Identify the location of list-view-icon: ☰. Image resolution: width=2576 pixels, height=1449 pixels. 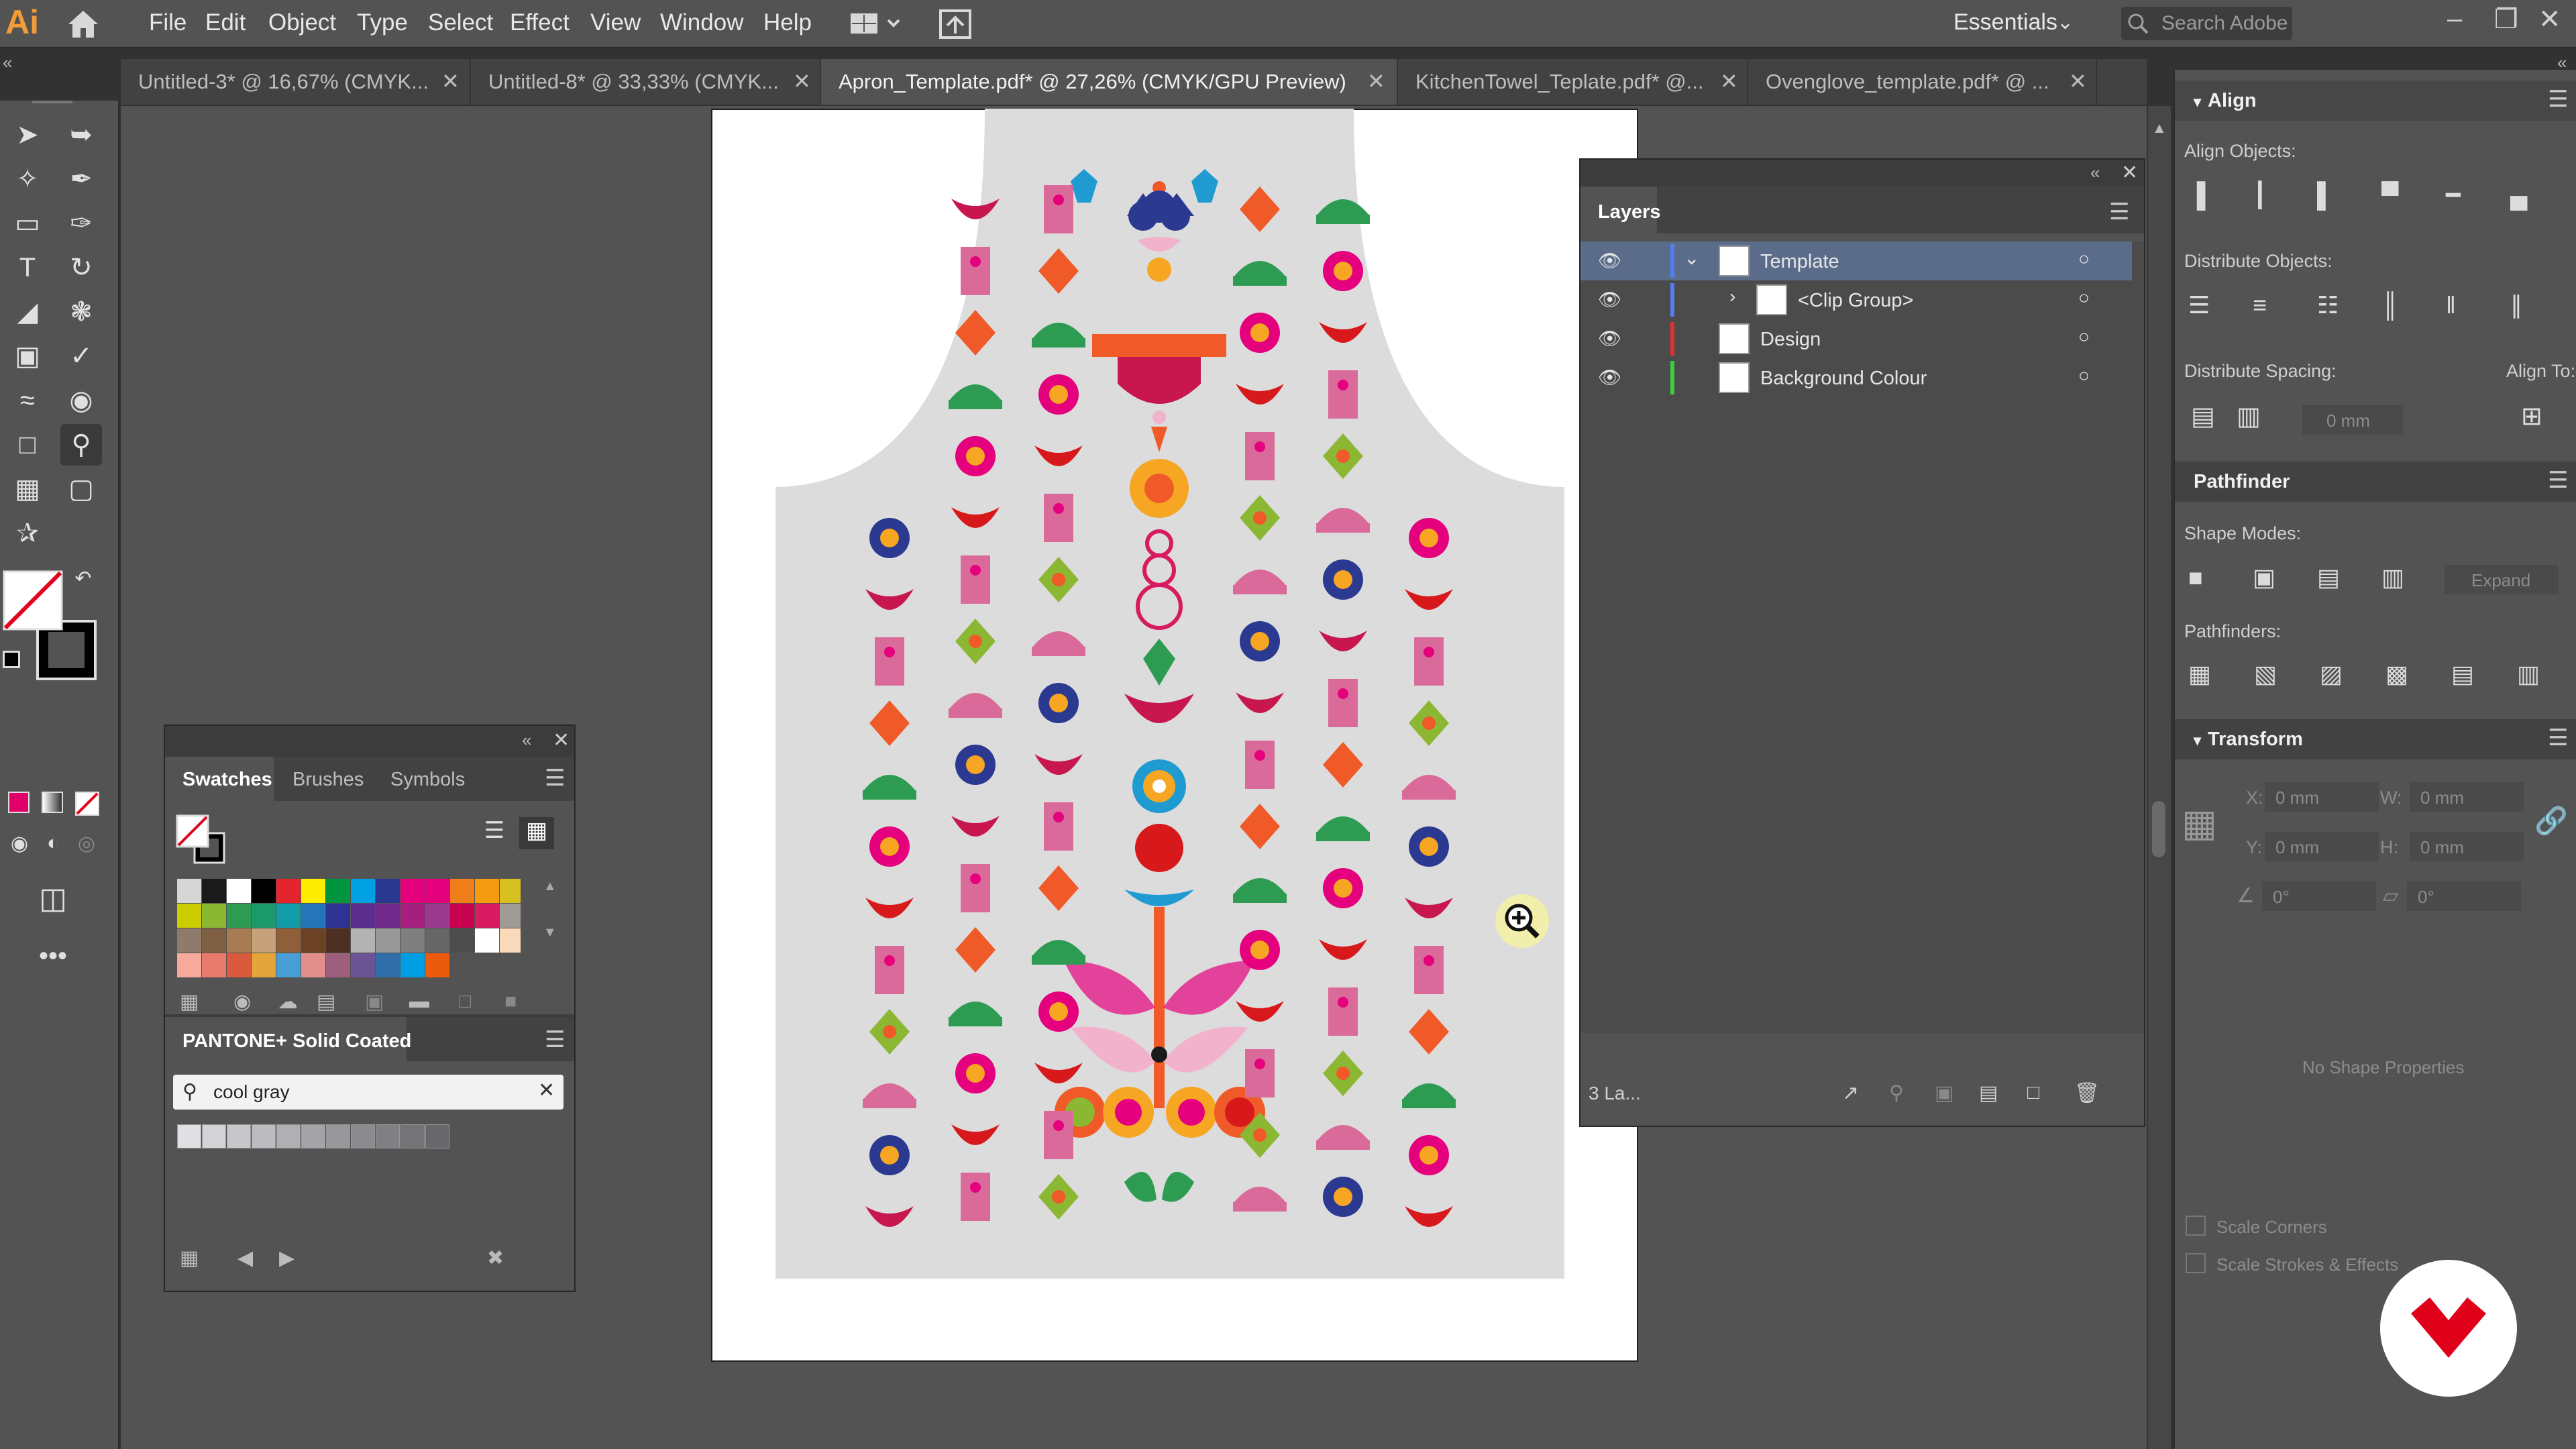
(494, 832).